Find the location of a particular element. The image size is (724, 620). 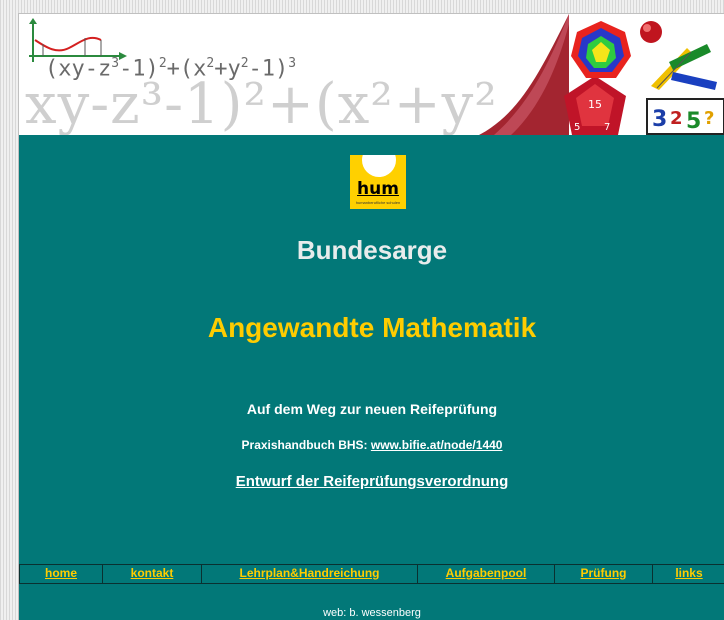

nav-item-lehrplan: Lehrplan&Handreichung is located at coordinates (310, 574).